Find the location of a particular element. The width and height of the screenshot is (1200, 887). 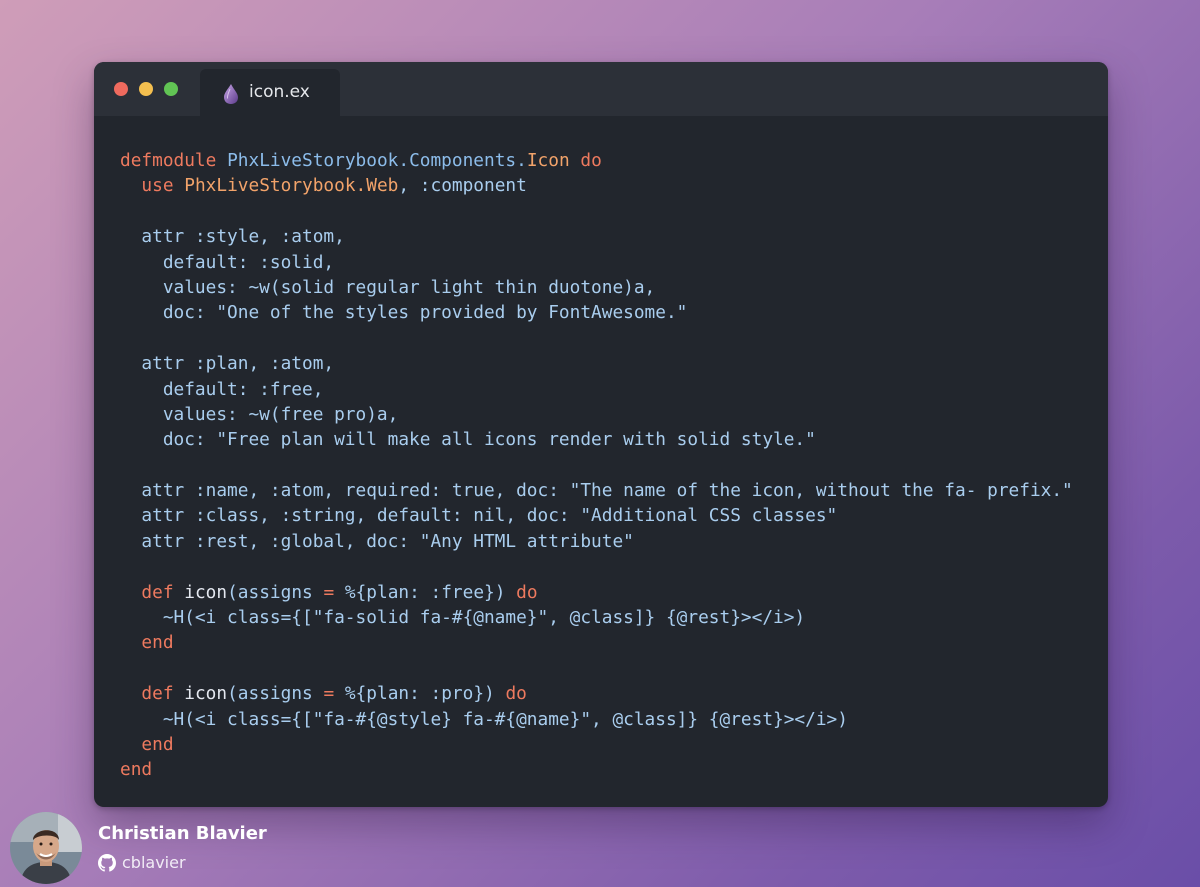

tab-label: icon.ex is located at coordinates (279, 92).